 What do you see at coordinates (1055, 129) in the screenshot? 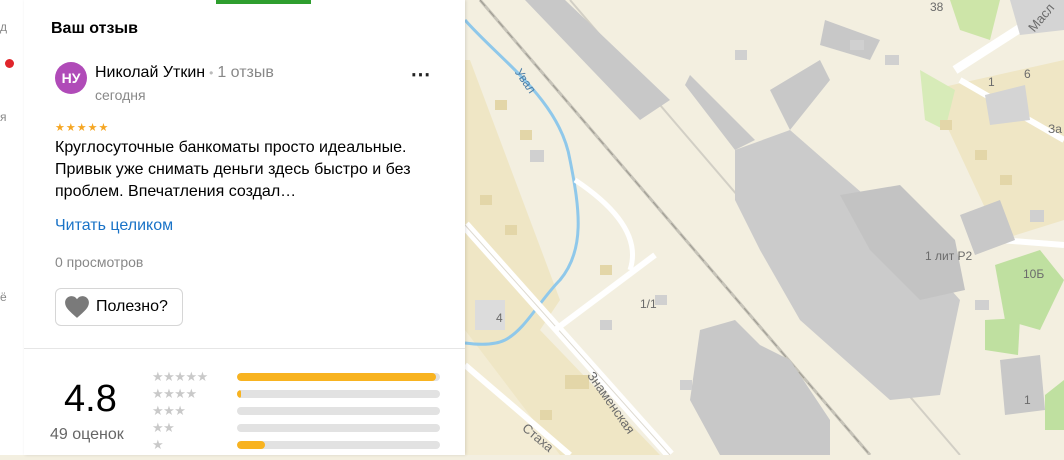
I see `map-label-house: За` at bounding box center [1055, 129].